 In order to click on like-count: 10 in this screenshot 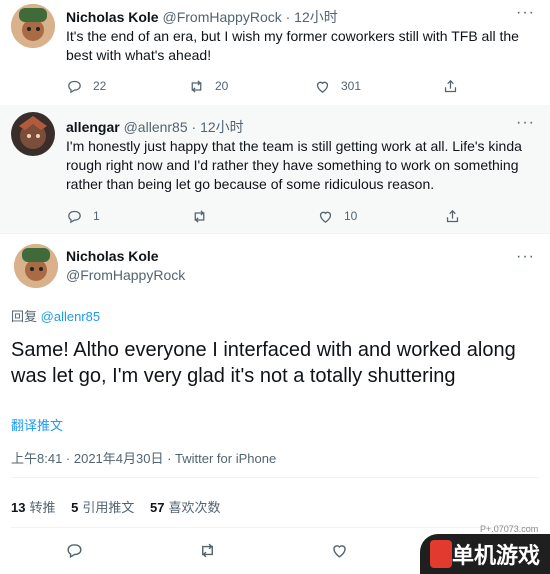, I will do `click(351, 216)`.